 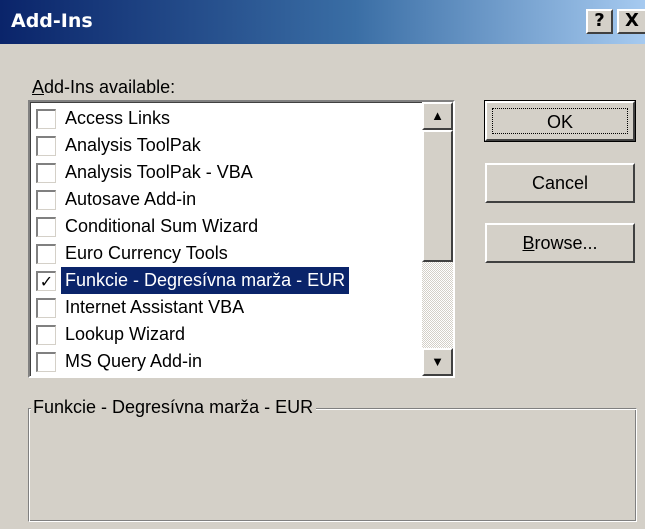 I want to click on list-item: Conditional Sum Wizard, so click(x=225, y=226).